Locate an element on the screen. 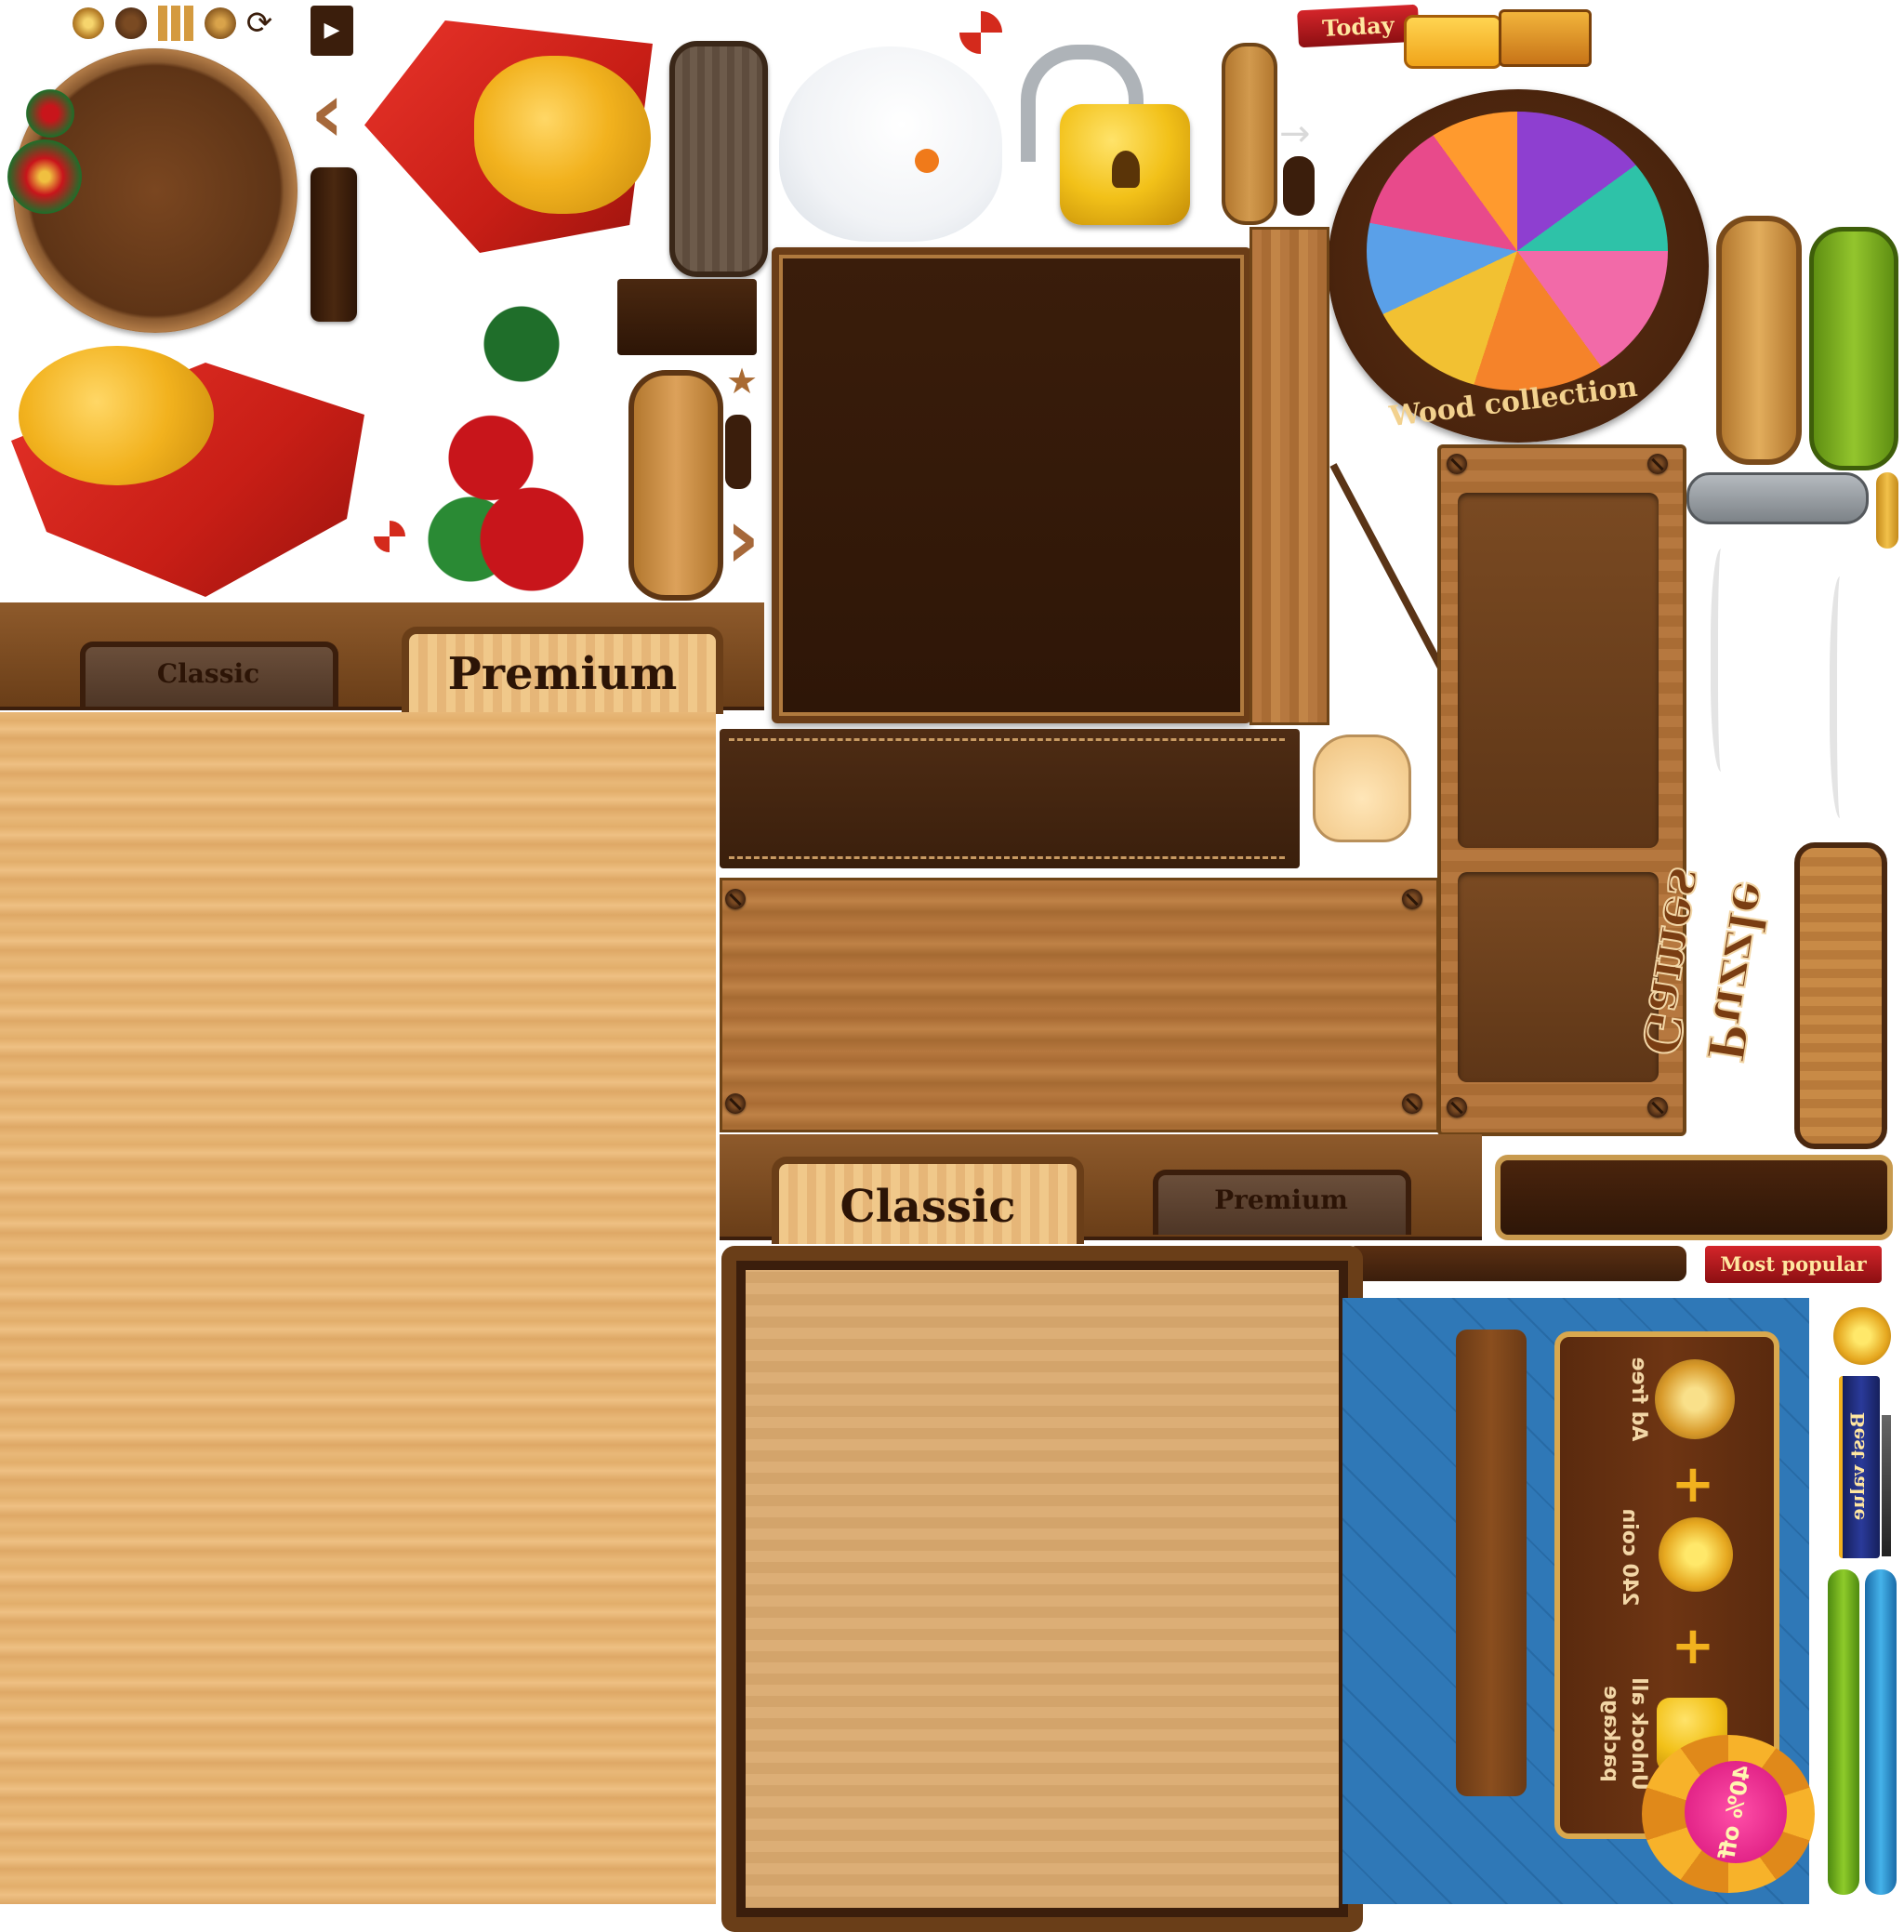 The width and height of the screenshot is (1904, 1932). coin-dark-icon is located at coordinates (131, 23).